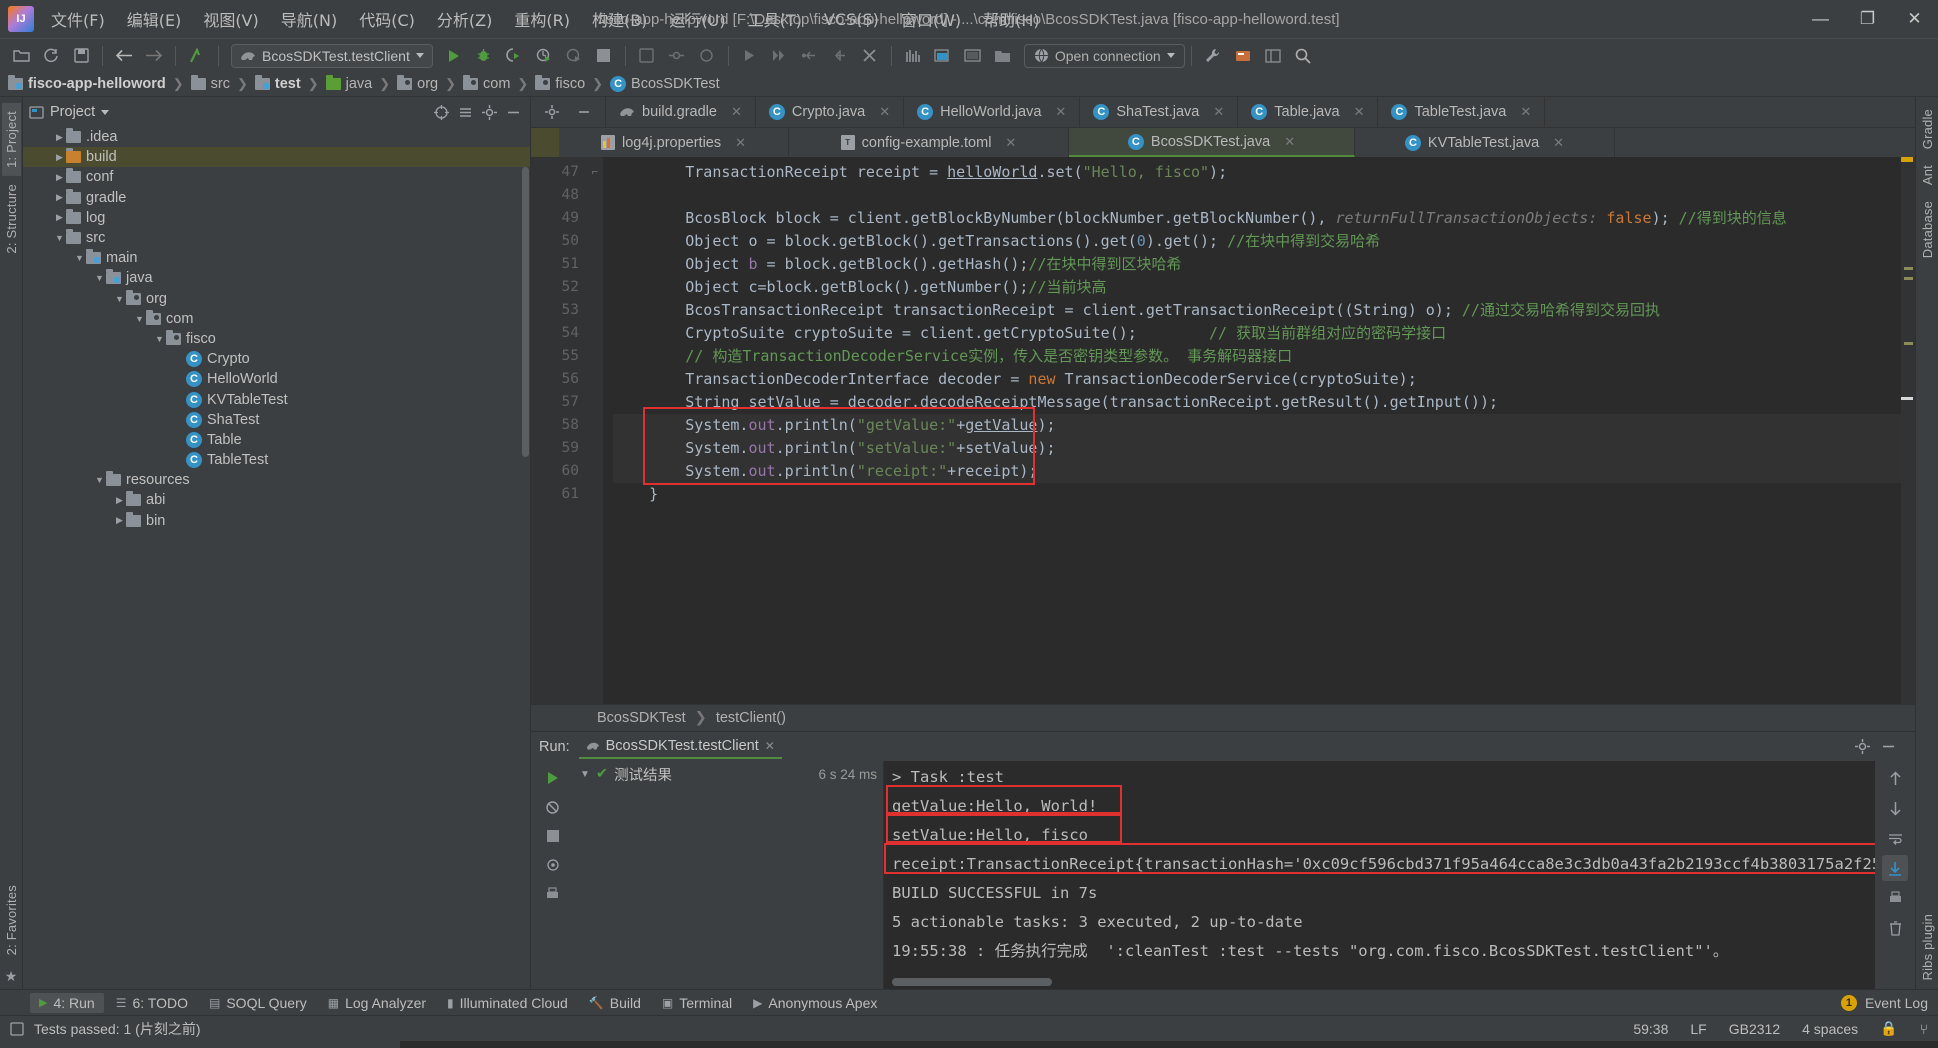 This screenshot has height=1048, width=1938. What do you see at coordinates (1907, 159) in the screenshot?
I see `warning-marker` at bounding box center [1907, 159].